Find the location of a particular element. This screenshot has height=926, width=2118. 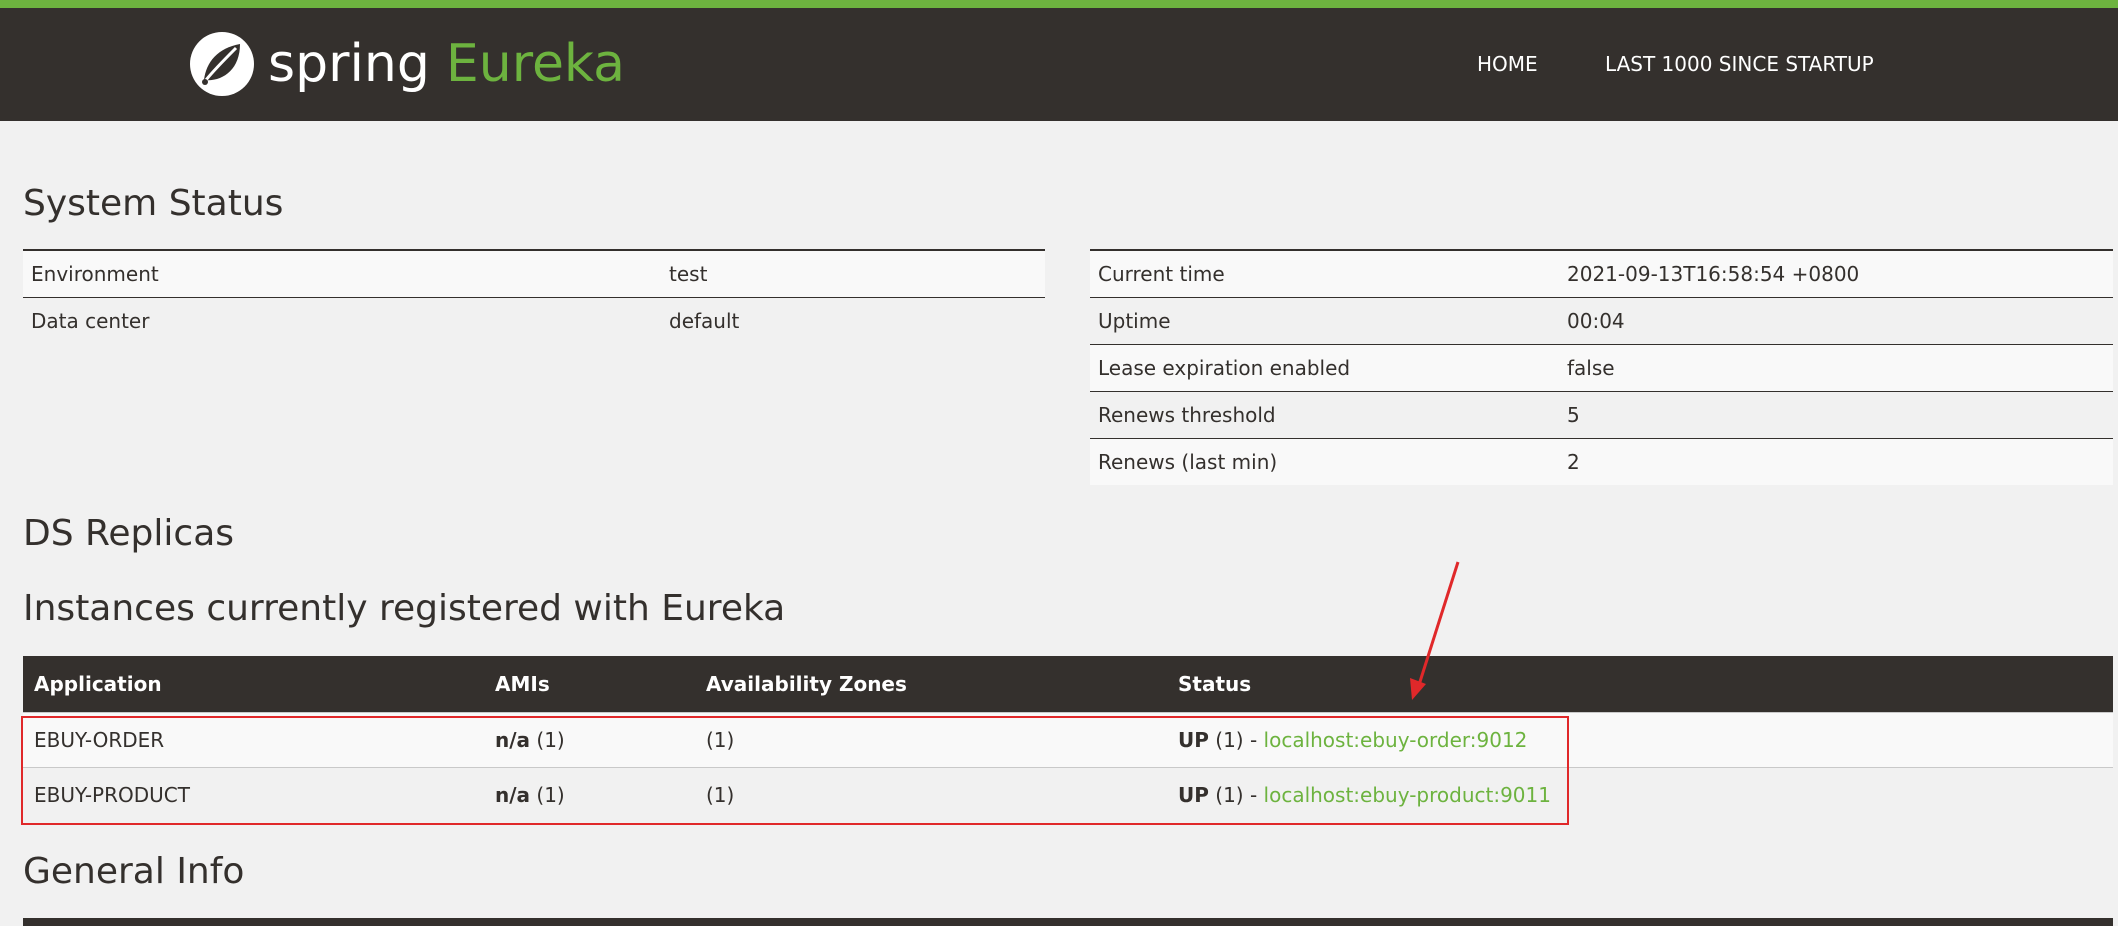

table-row: Uptime 00:04 is located at coordinates (1601, 321).